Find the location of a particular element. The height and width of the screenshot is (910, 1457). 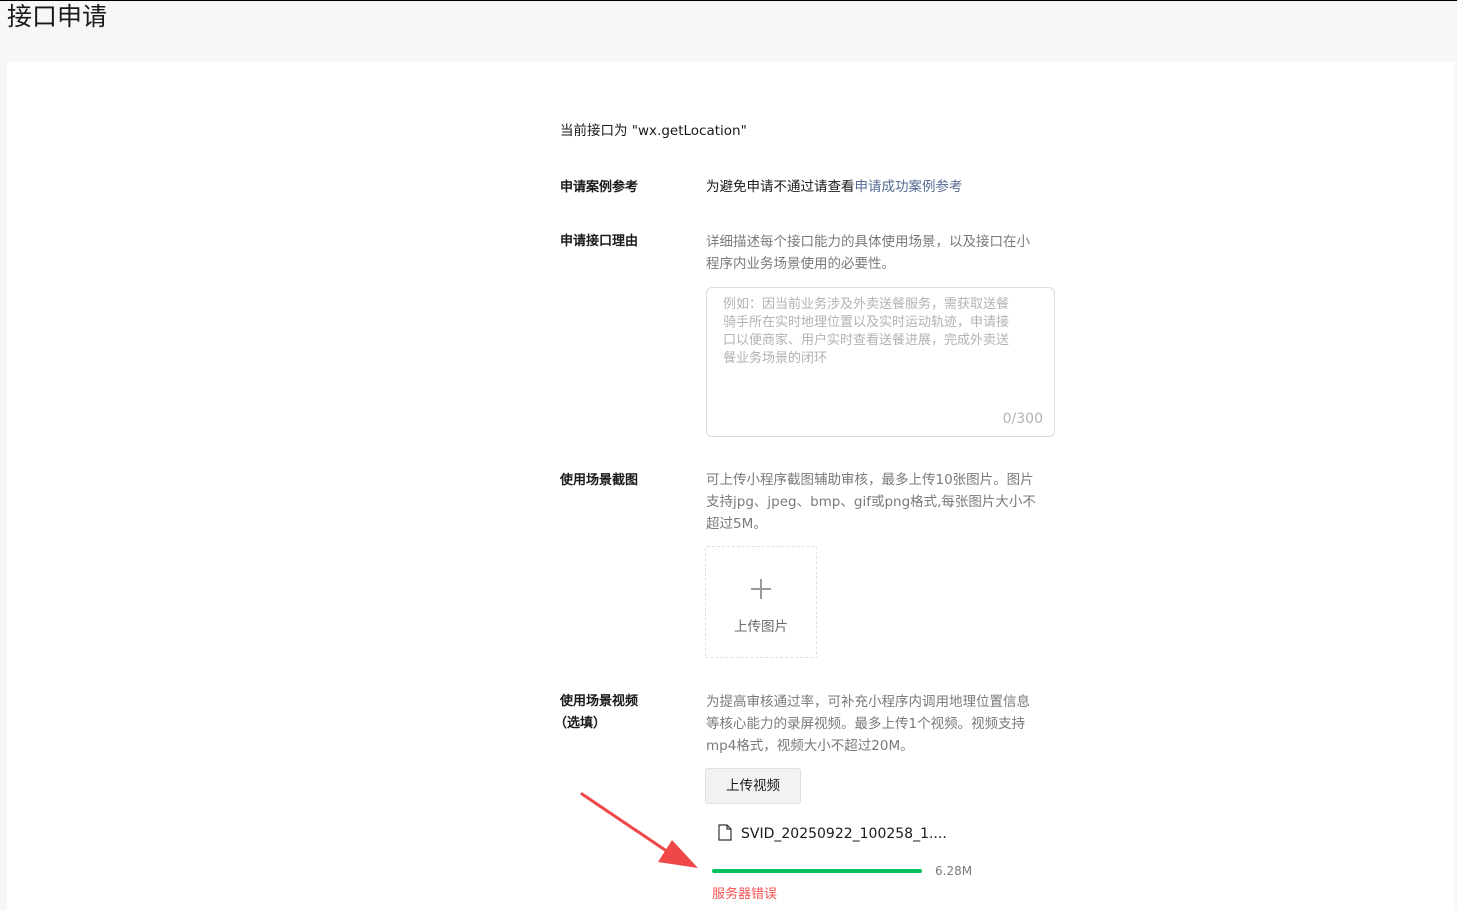

reason-desc-line: 详细描述每个接口能力的具体使用场景，以及接口在小 is located at coordinates (868, 242).